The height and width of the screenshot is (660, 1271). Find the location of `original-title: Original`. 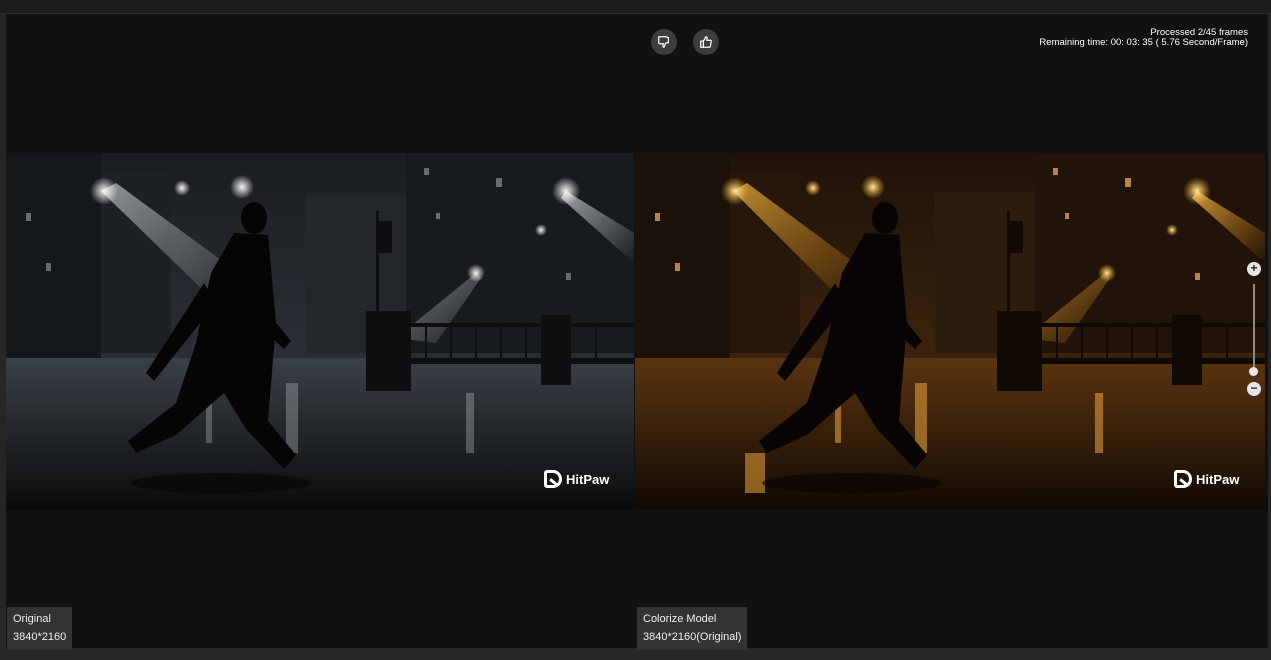

original-title: Original is located at coordinates (32, 619).